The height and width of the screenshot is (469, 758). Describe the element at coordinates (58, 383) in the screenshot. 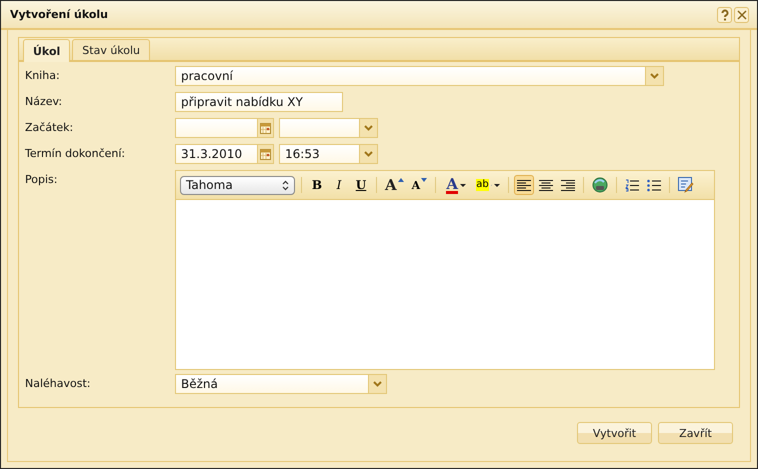

I see `field-label: Naléhavost:` at that location.